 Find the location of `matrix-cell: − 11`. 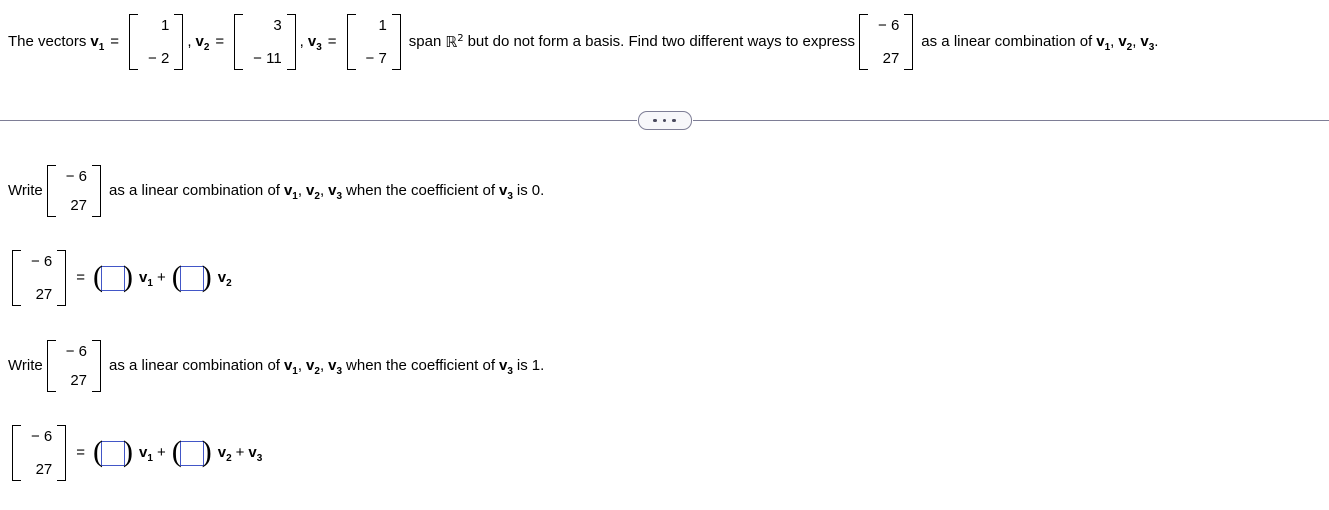

matrix-cell: − 11 is located at coordinates (267, 58).